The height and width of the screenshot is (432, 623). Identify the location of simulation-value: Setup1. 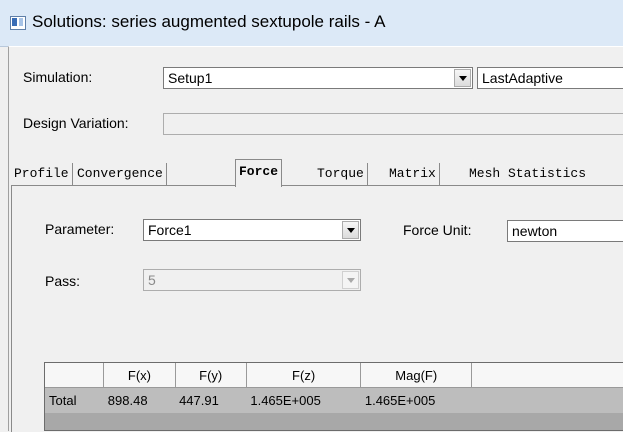
(190, 78).